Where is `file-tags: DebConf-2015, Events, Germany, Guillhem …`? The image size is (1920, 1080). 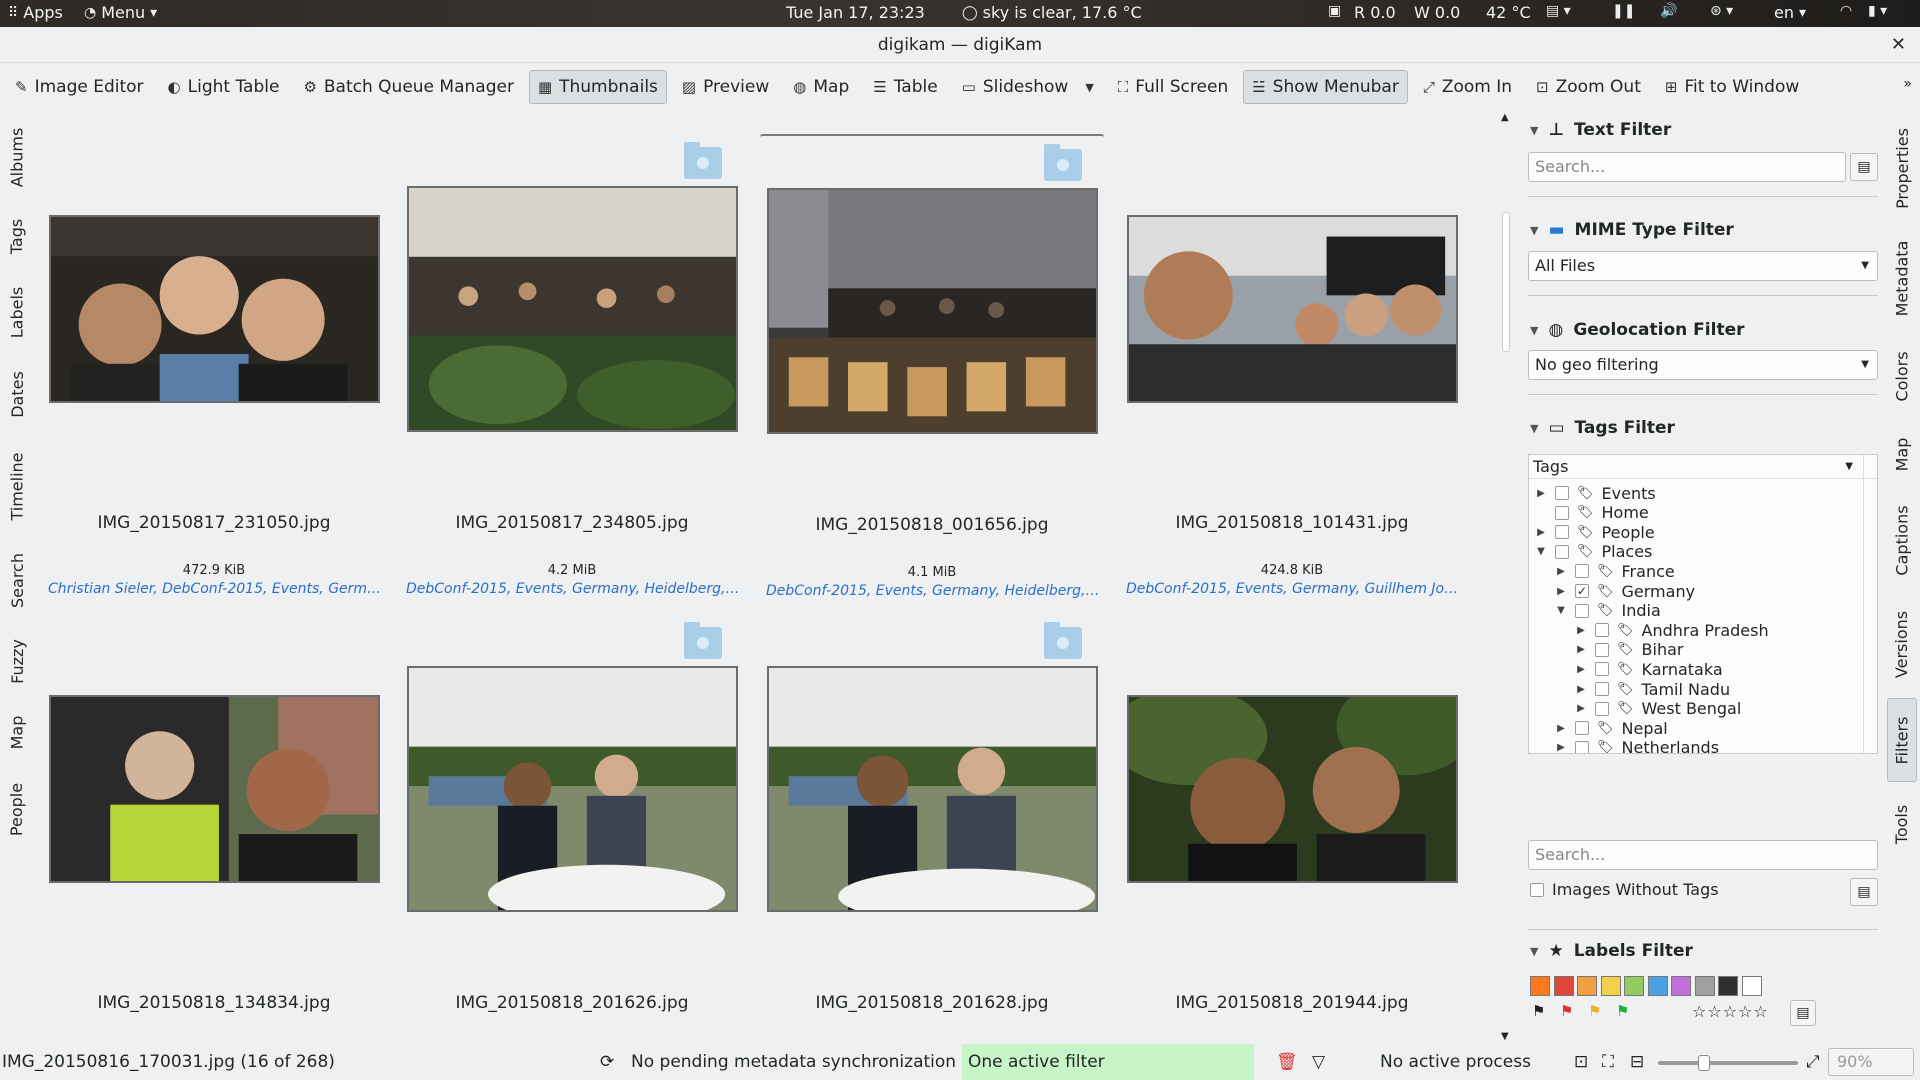
file-tags: DebConf-2015, Events, Germany, Guillhem … is located at coordinates (1293, 589).